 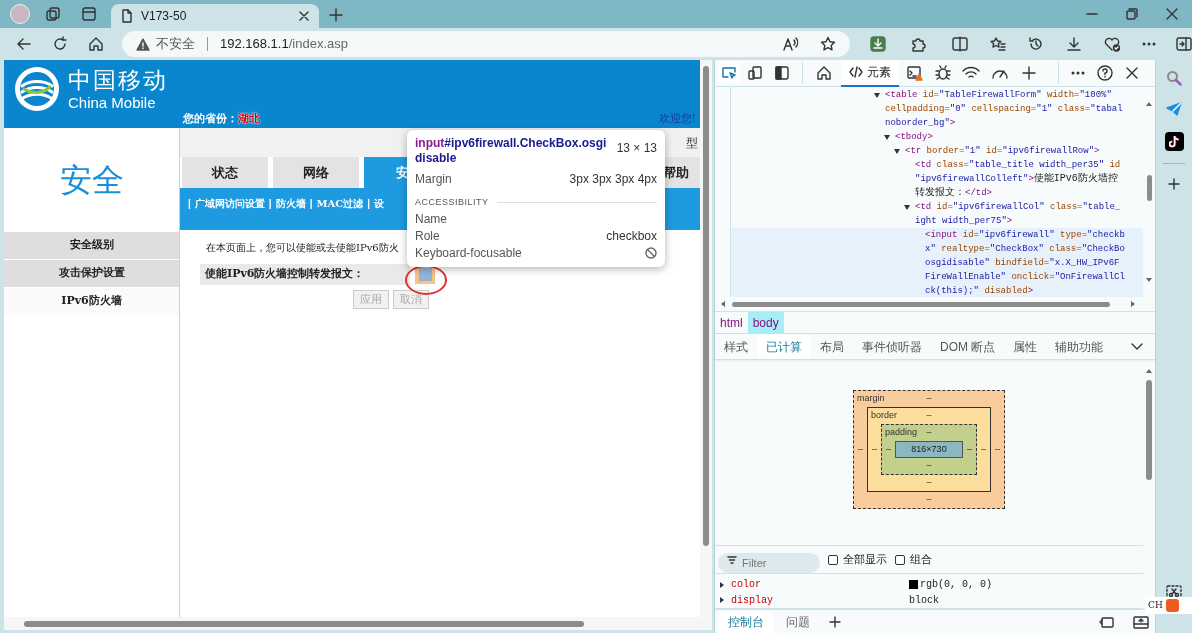 I want to click on code-line: x" realtype="CheckBox" class="CheckBo, so click(x=1025, y=249).